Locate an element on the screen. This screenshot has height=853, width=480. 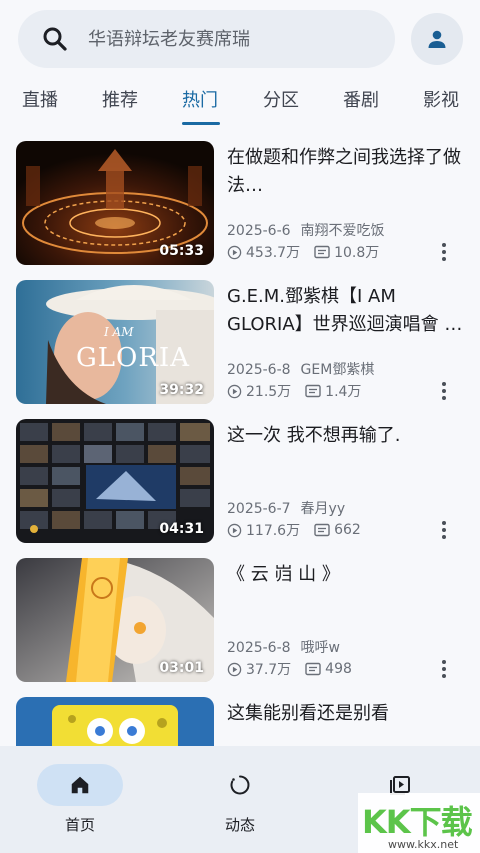
author-name: 哦呼w is located at coordinates (320, 648).